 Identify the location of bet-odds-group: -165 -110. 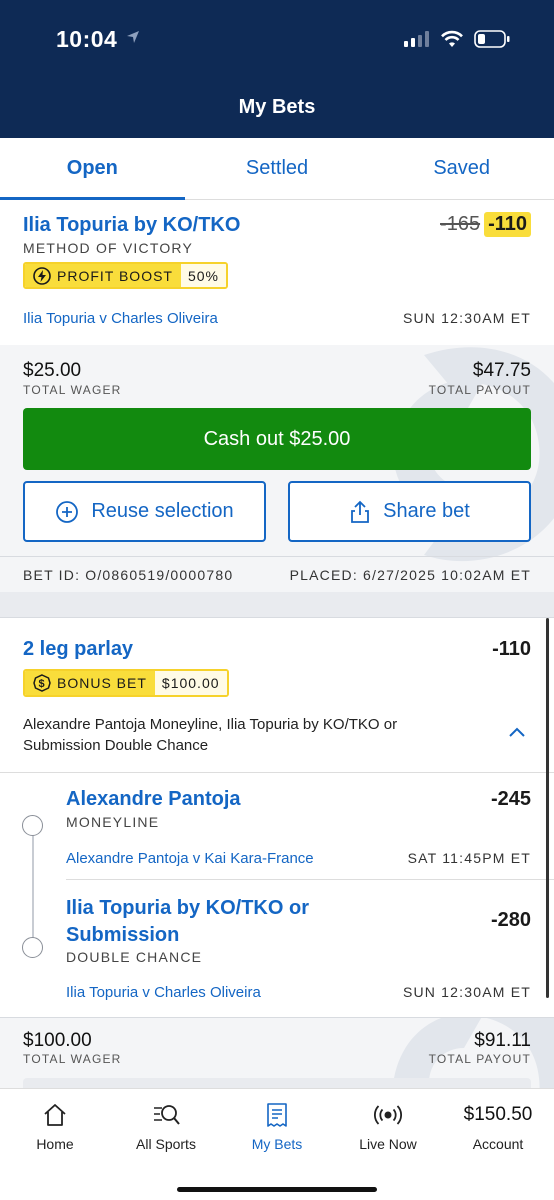
(485, 224).